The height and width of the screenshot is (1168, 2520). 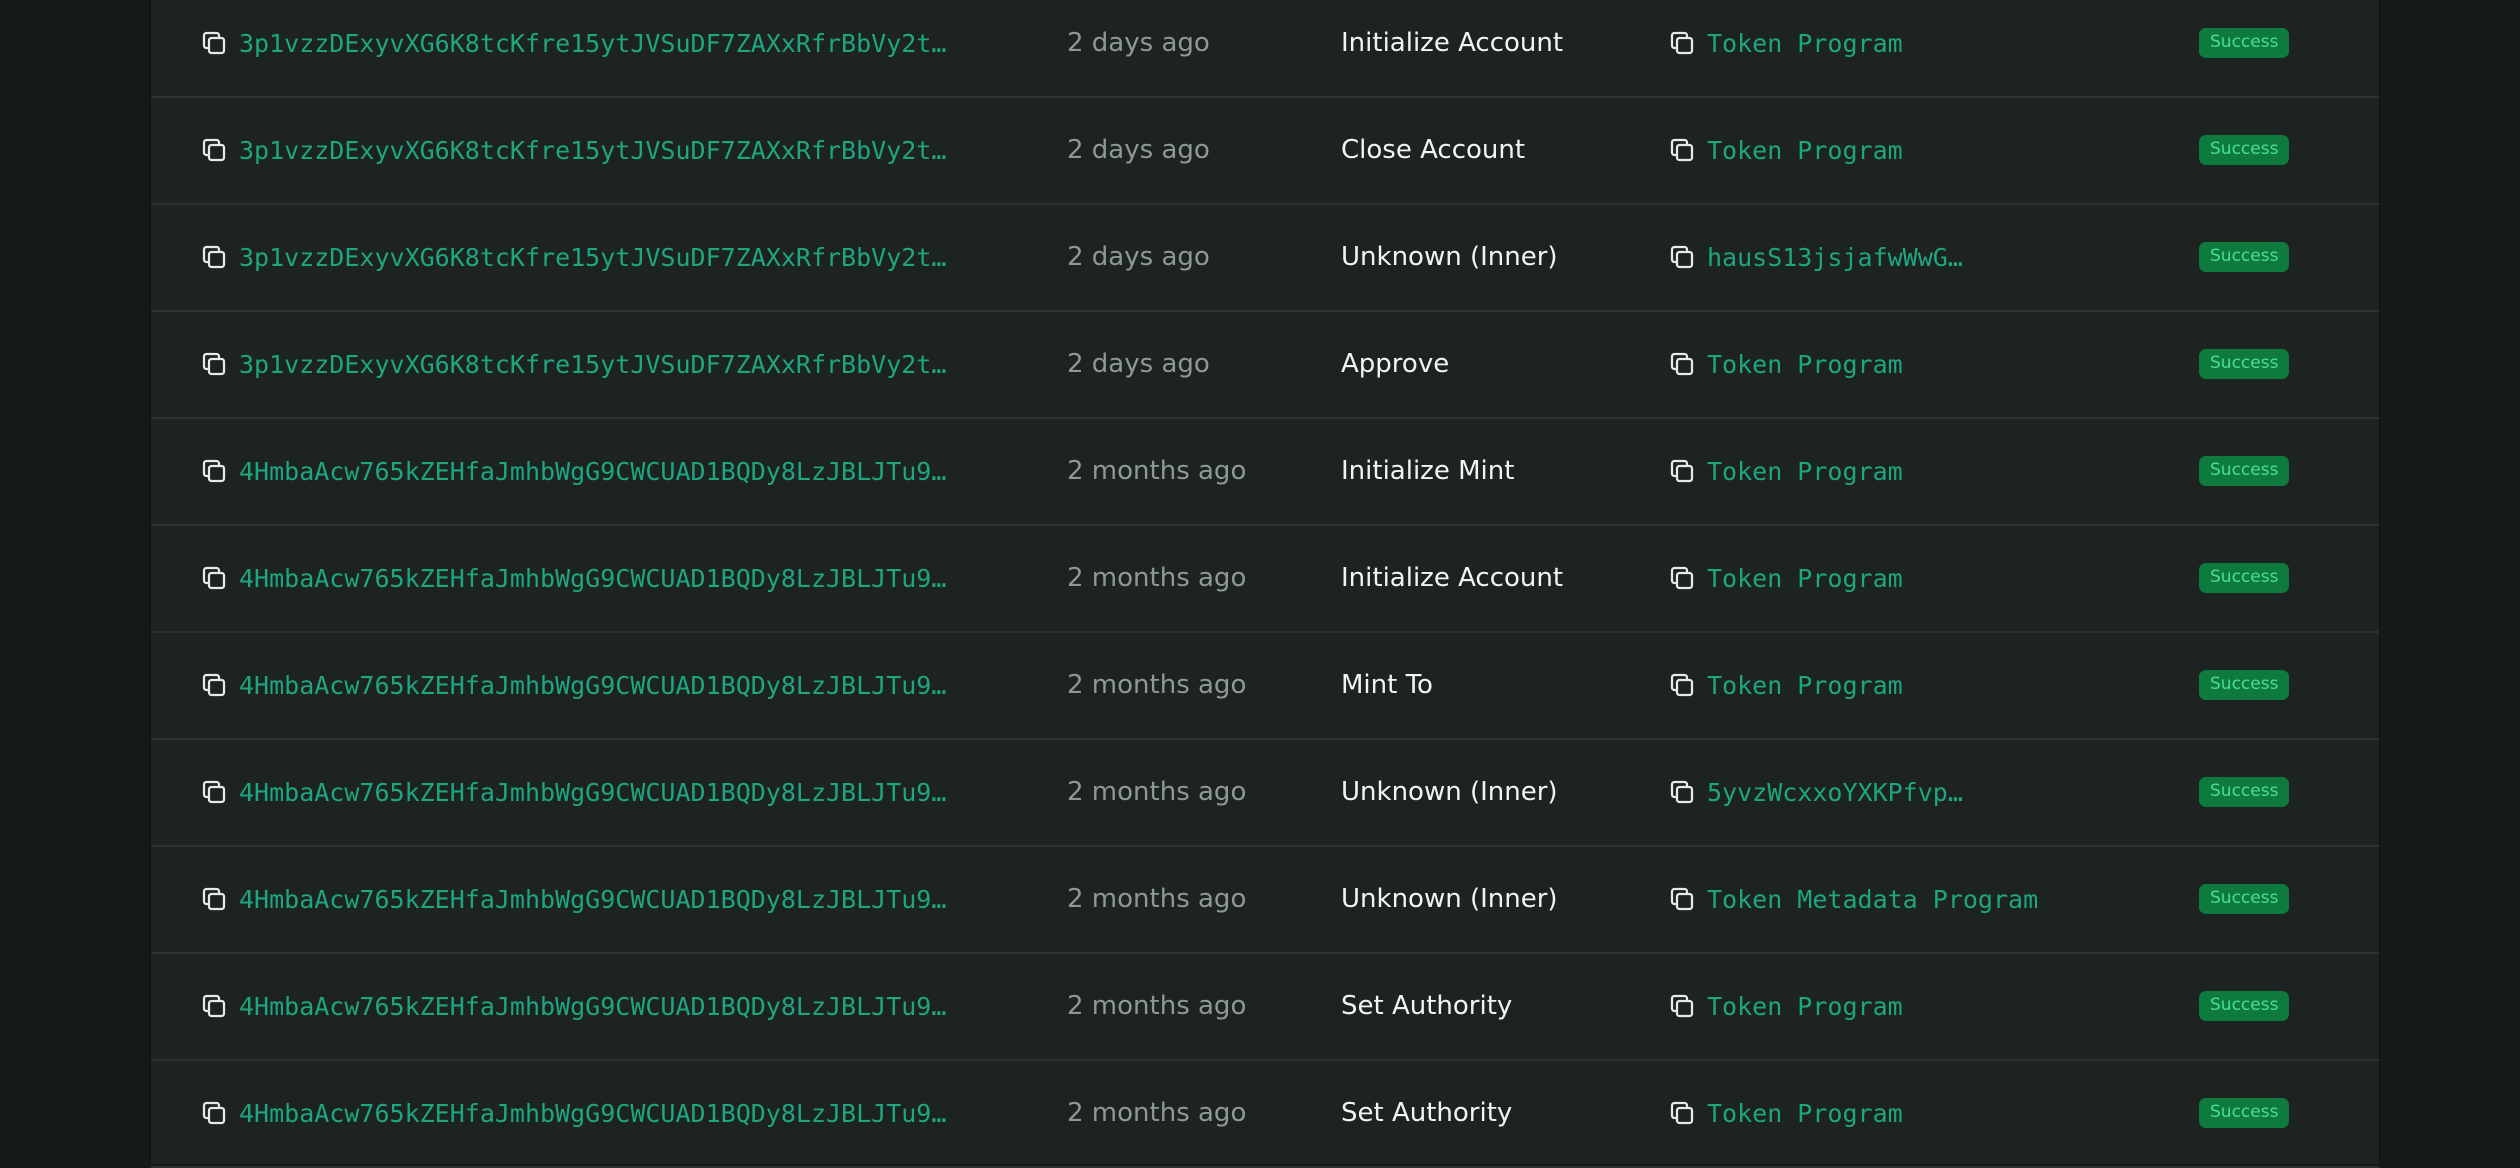 I want to click on program-cell: Token Metadata Program, so click(x=1927, y=899).